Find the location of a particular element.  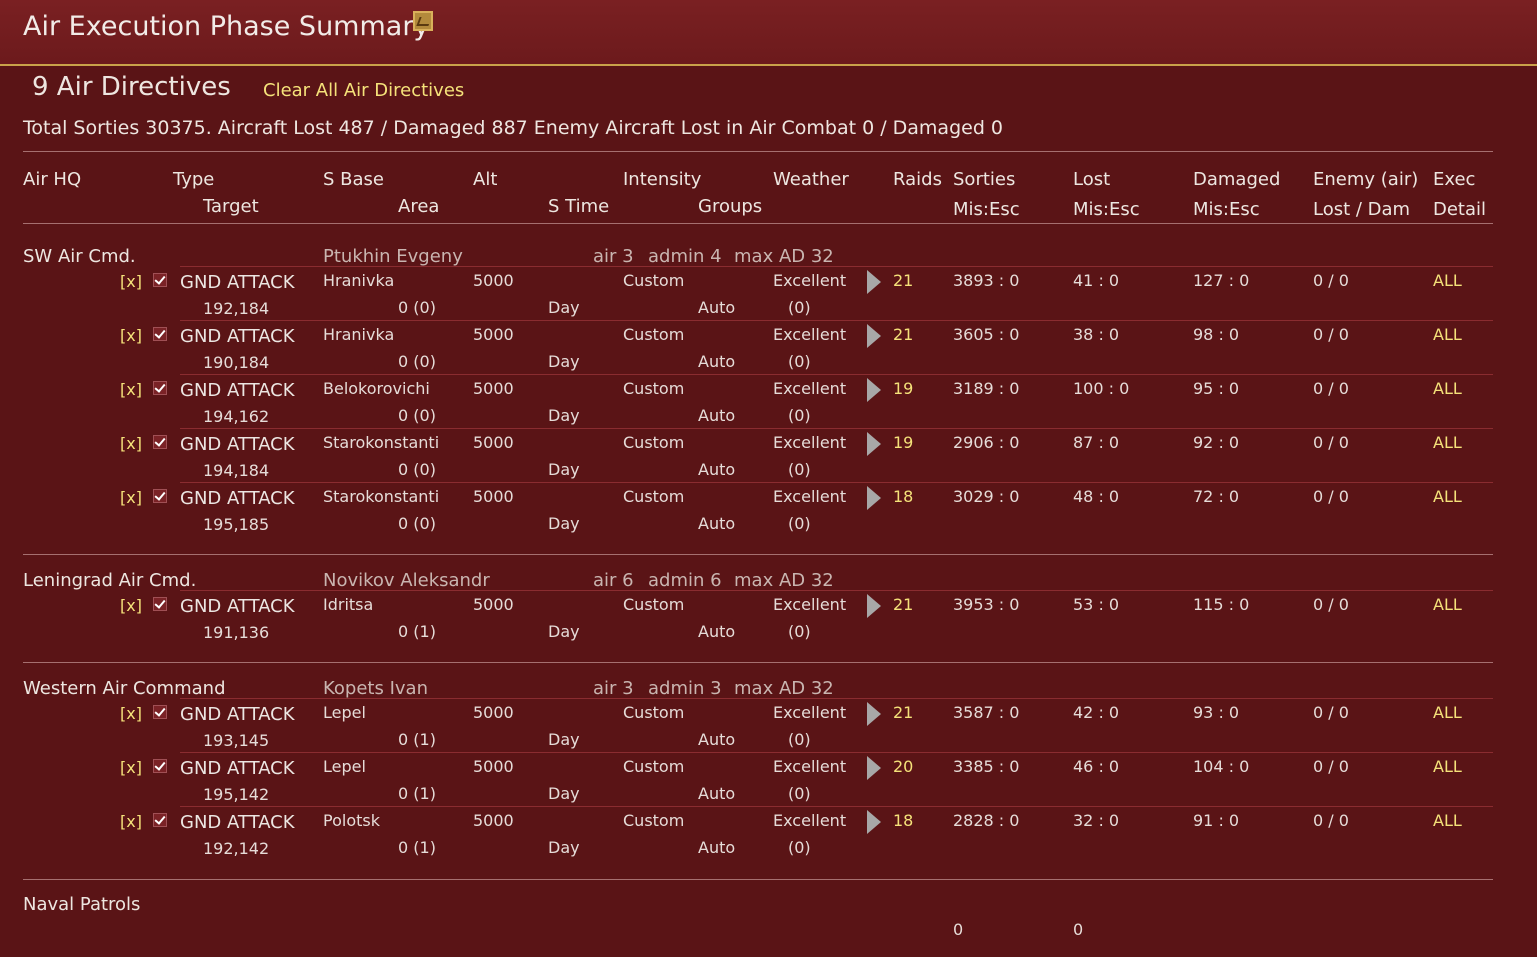

naval-divider is located at coordinates (758, 879).